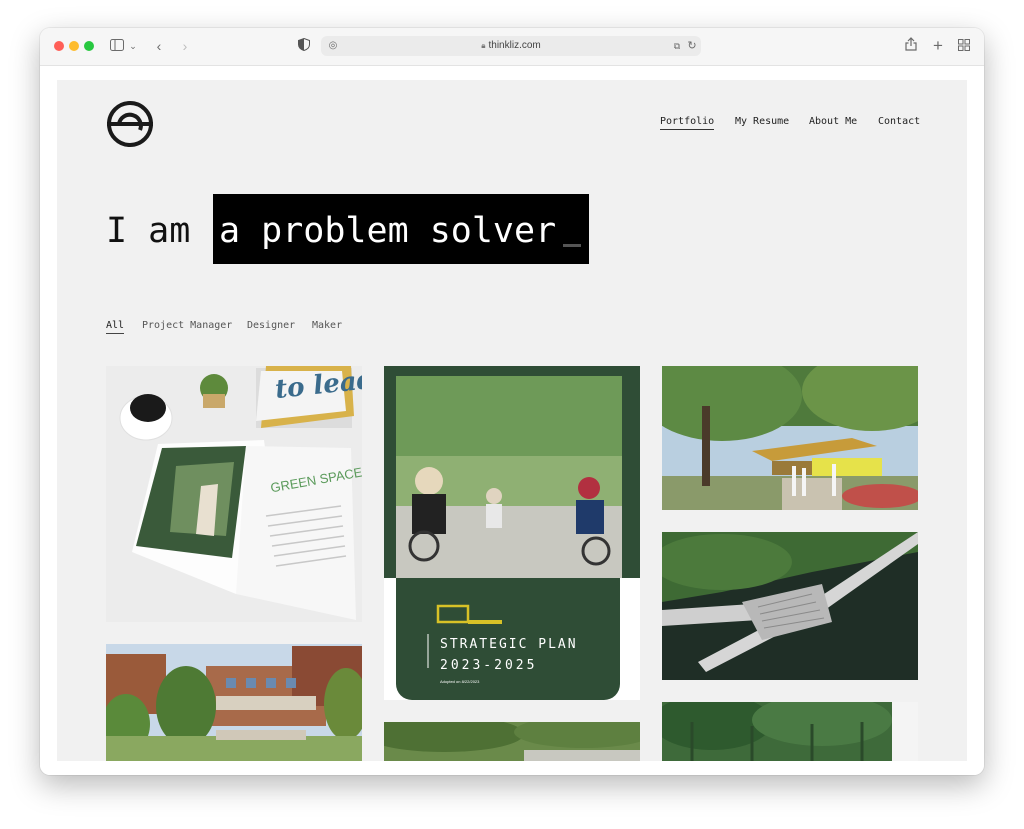  What do you see at coordinates (117, 46) in the screenshot?
I see `sidebar-toggle-icon` at bounding box center [117, 46].